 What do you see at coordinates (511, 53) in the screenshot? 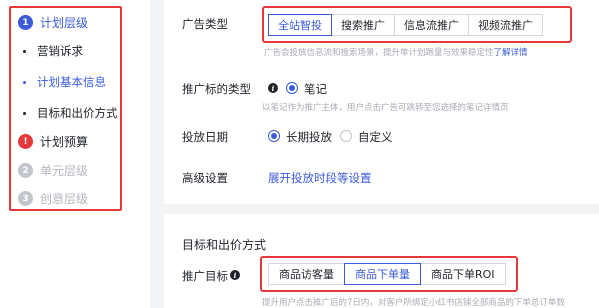
I see `learn-more-link: 了解详情` at bounding box center [511, 53].